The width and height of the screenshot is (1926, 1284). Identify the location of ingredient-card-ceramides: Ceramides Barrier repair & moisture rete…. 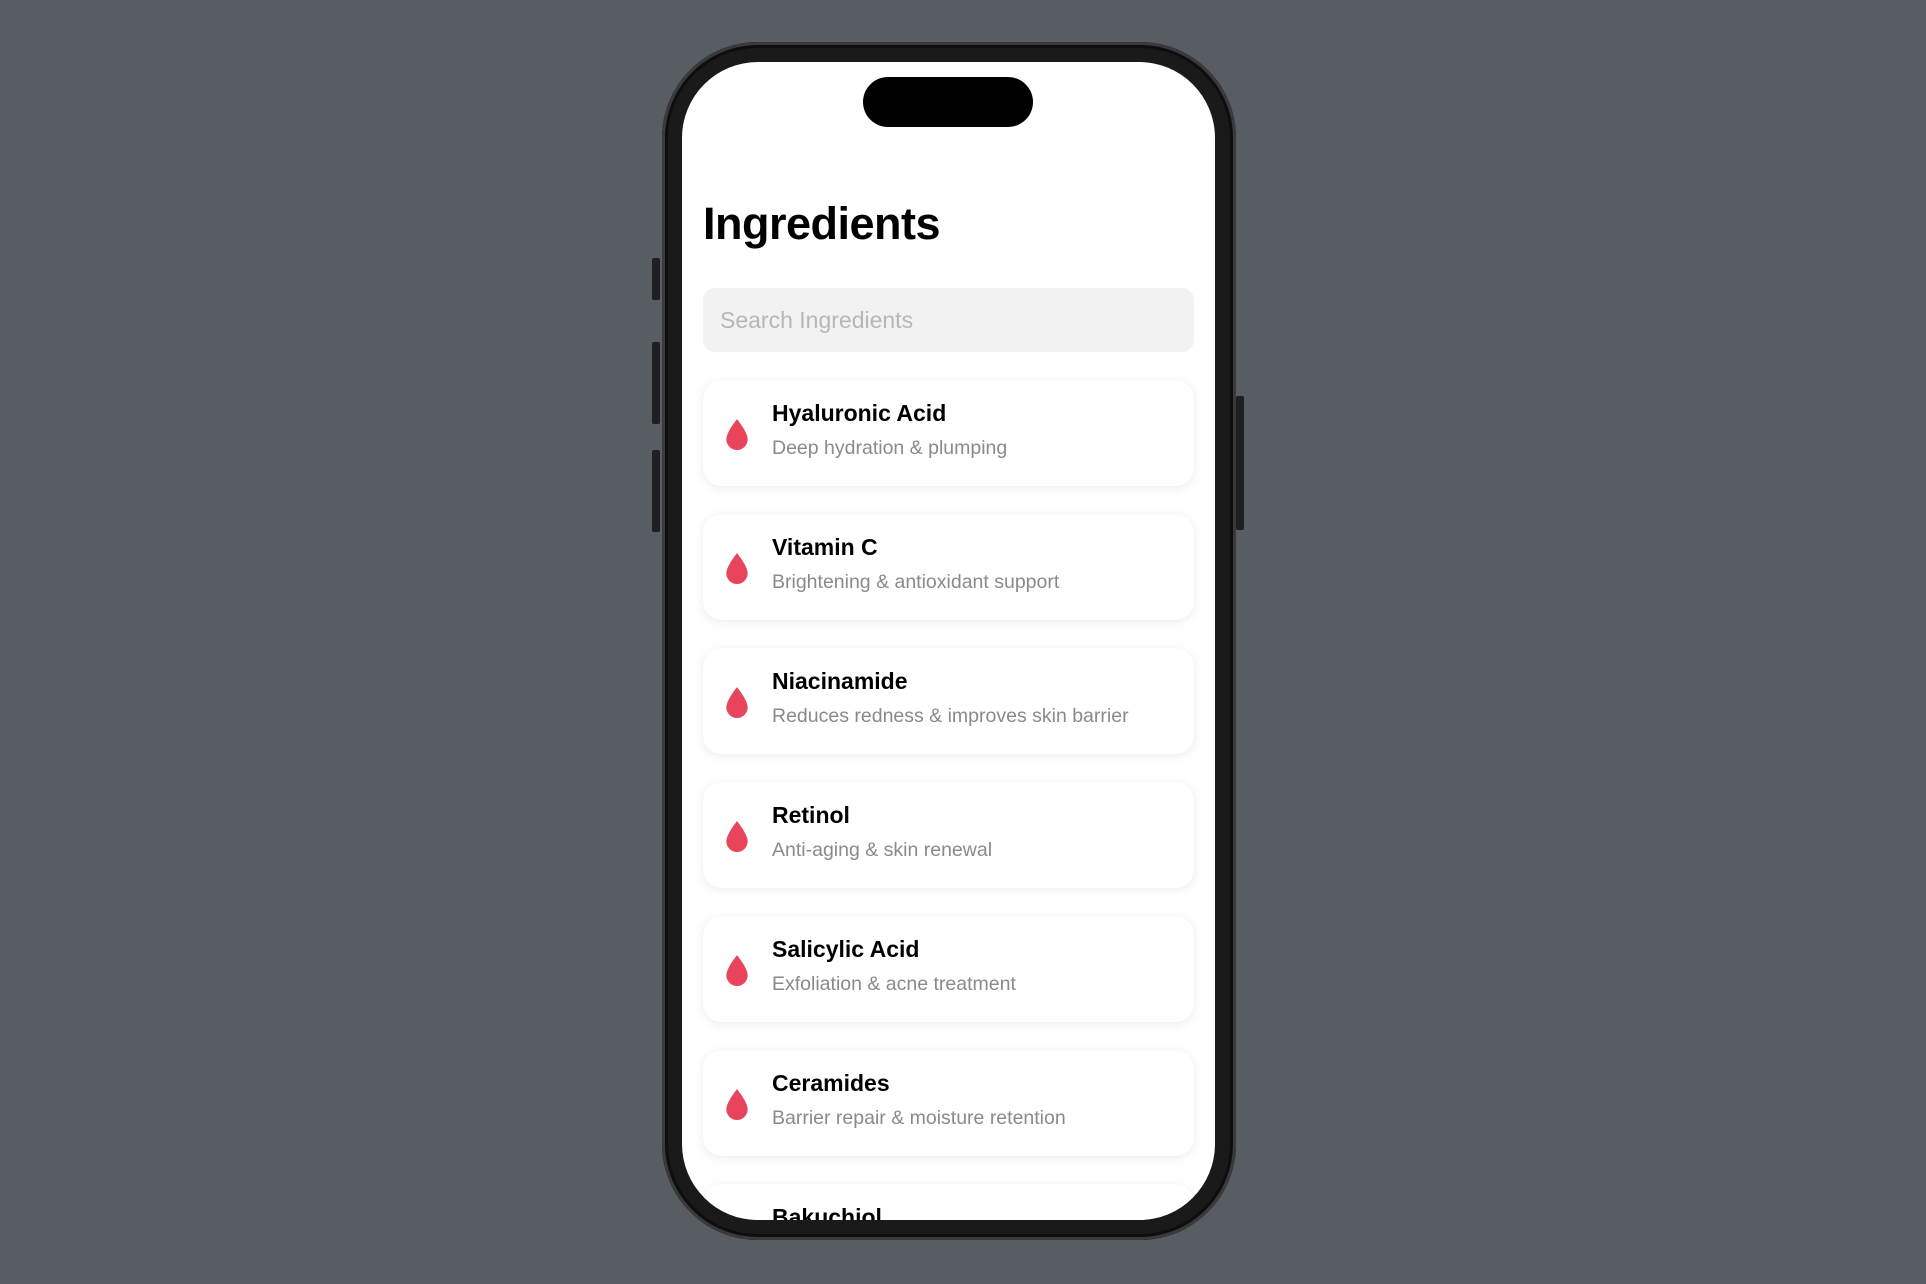
(948, 1103).